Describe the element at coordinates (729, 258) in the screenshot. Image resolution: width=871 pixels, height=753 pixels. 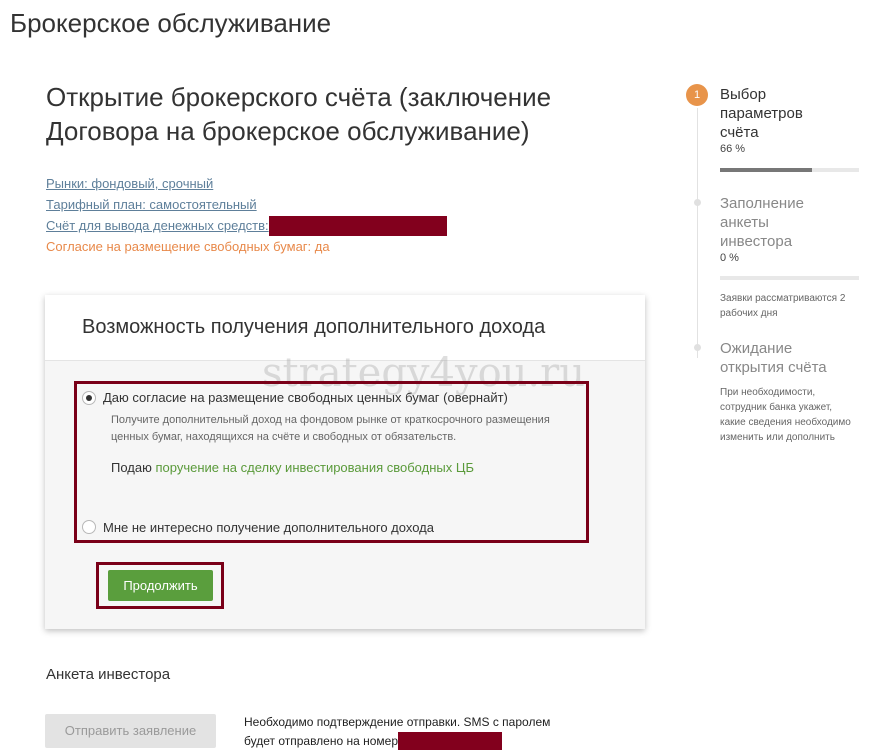
I see `step-2-percent: 0 %` at that location.